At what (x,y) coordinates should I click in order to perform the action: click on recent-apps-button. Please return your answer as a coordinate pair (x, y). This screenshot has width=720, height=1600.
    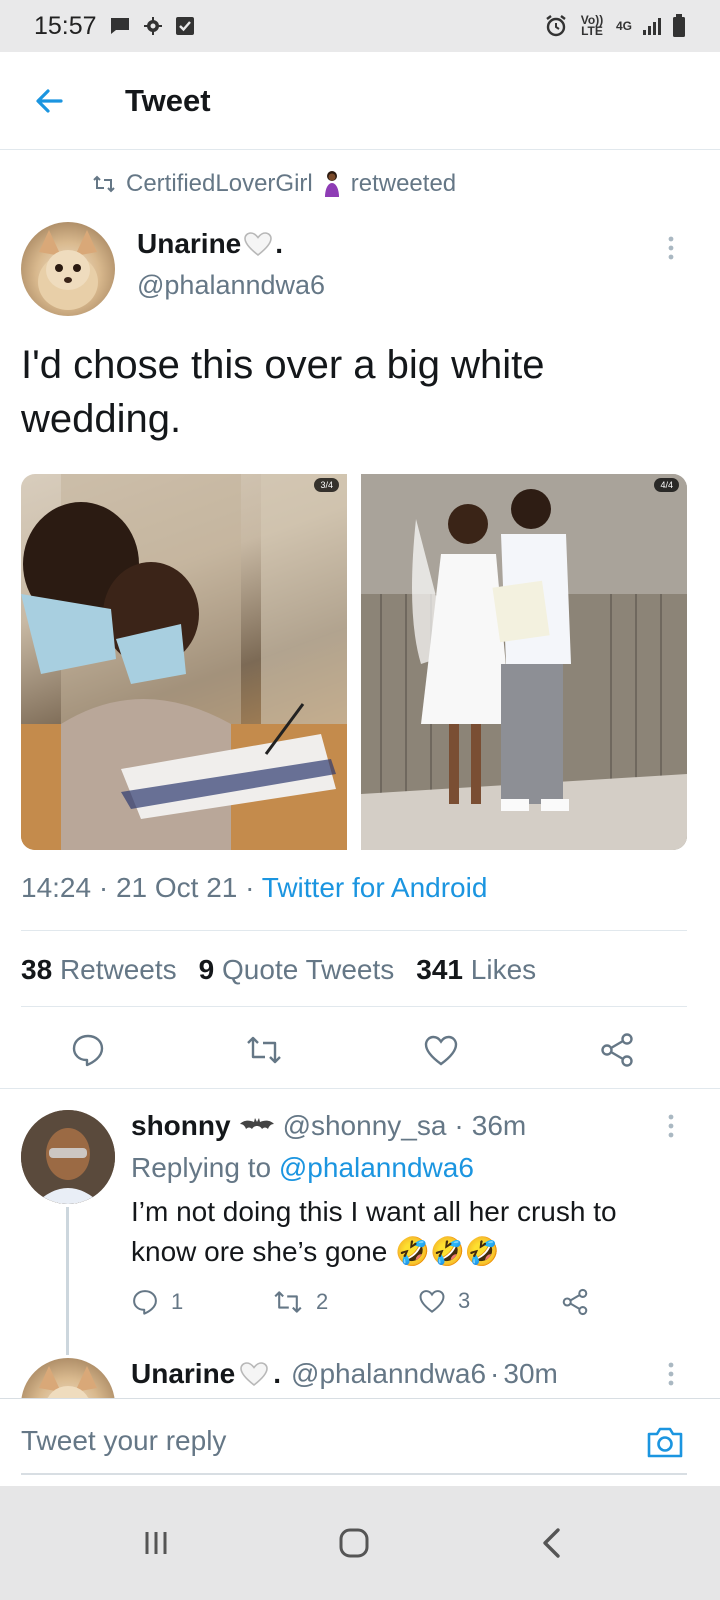
    Looking at the image, I should click on (156, 1543).